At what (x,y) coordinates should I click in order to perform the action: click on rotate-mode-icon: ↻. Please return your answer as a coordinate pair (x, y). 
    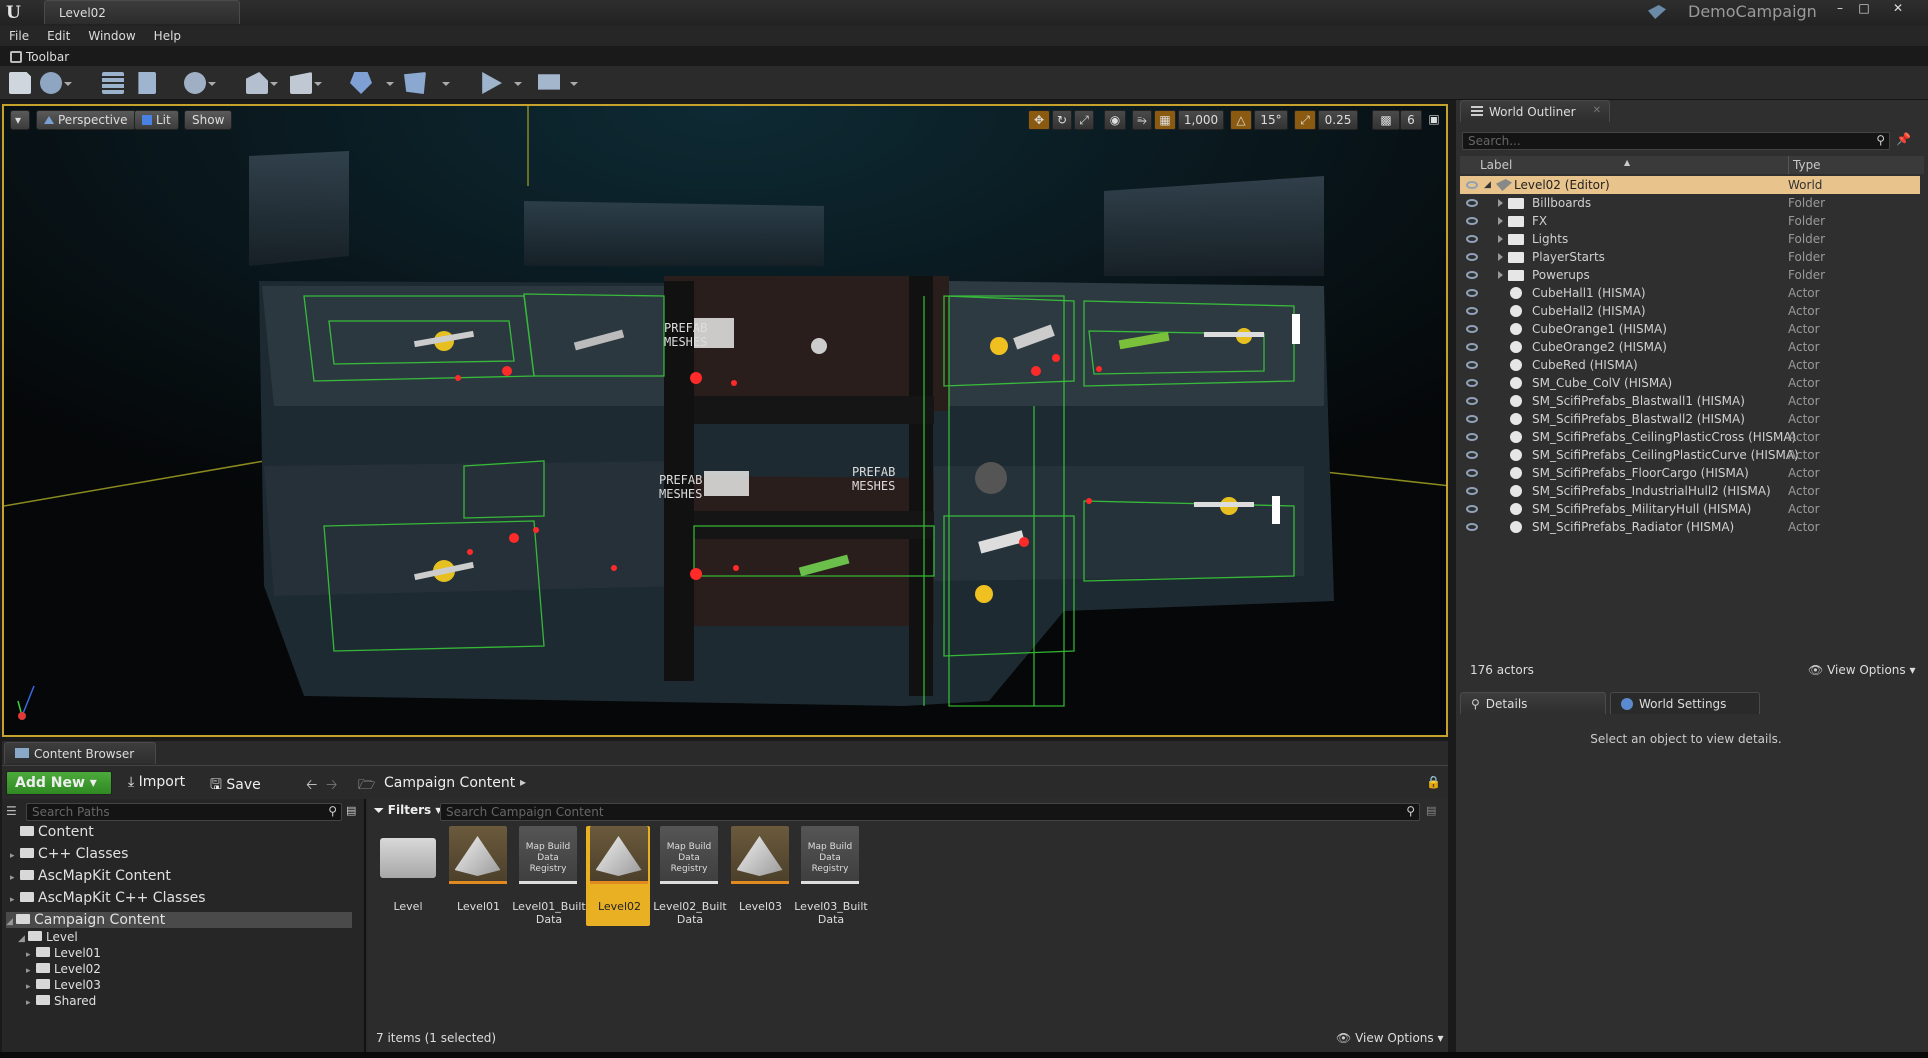
    Looking at the image, I should click on (1062, 120).